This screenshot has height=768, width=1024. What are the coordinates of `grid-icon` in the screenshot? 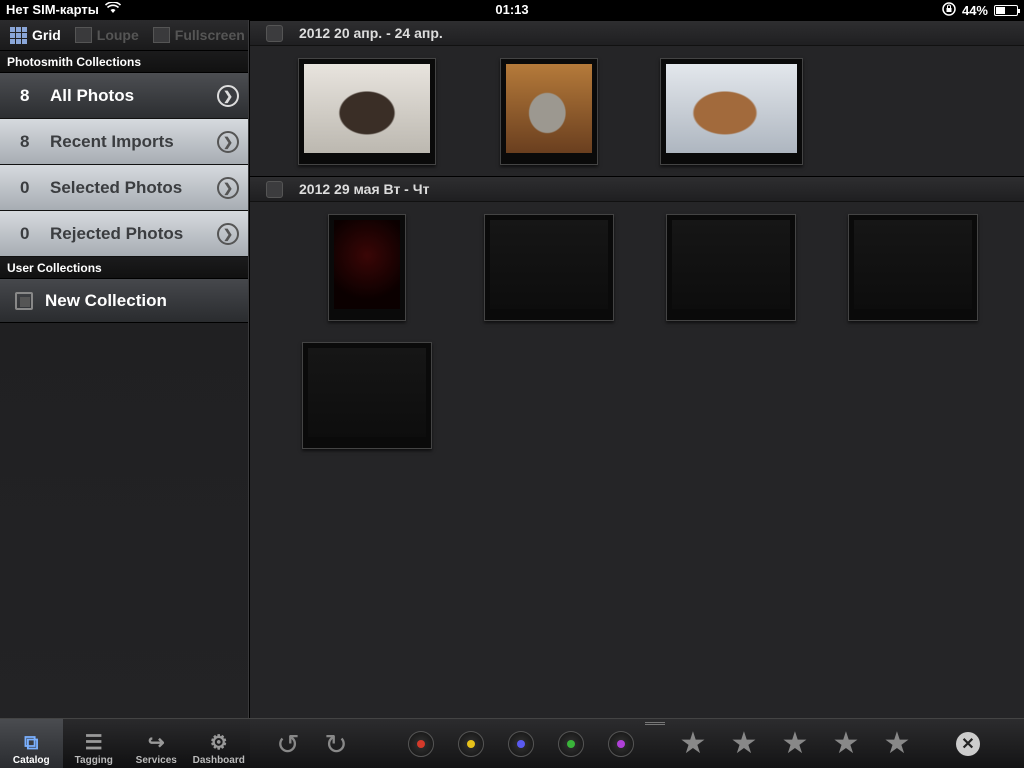 It's located at (18, 35).